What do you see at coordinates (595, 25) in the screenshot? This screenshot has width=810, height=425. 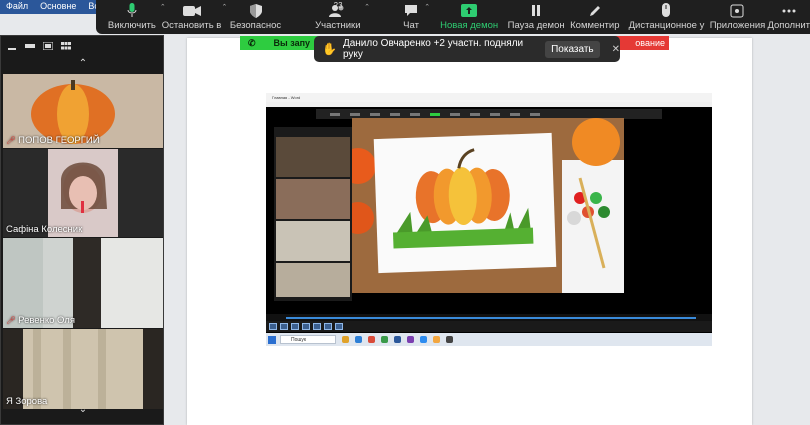 I see `annotate-label: Комментир` at bounding box center [595, 25].